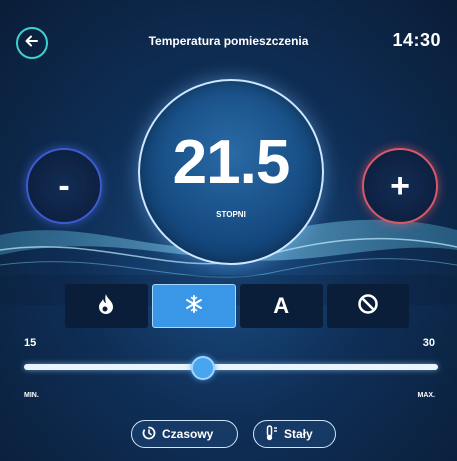  What do you see at coordinates (298, 434) in the screenshot?
I see `fixed-mode-label: Stały` at bounding box center [298, 434].